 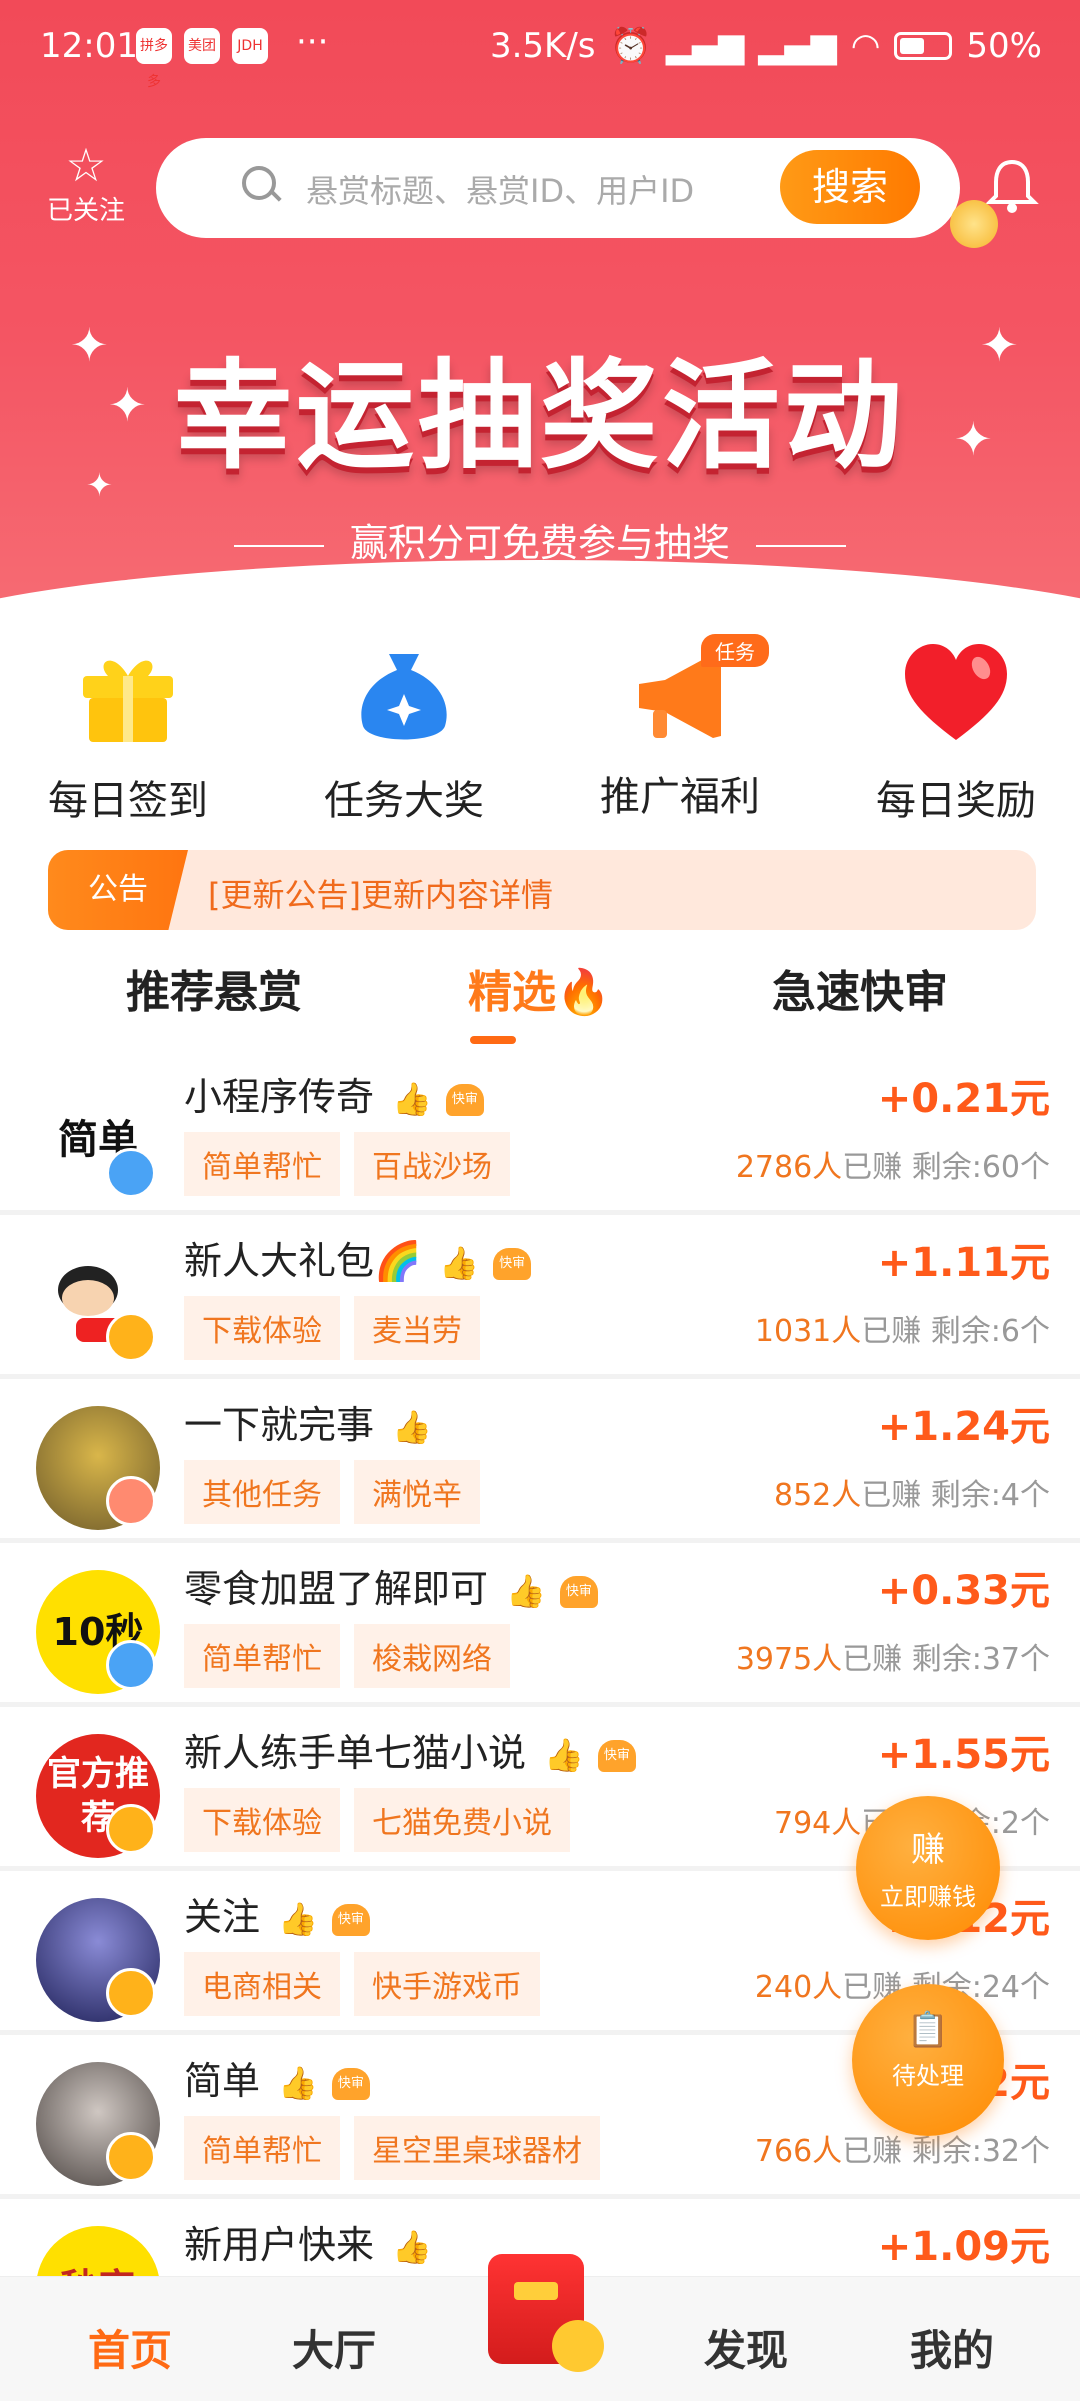 I want to click on task-reward: +1.55元, so click(x=963, y=1755).